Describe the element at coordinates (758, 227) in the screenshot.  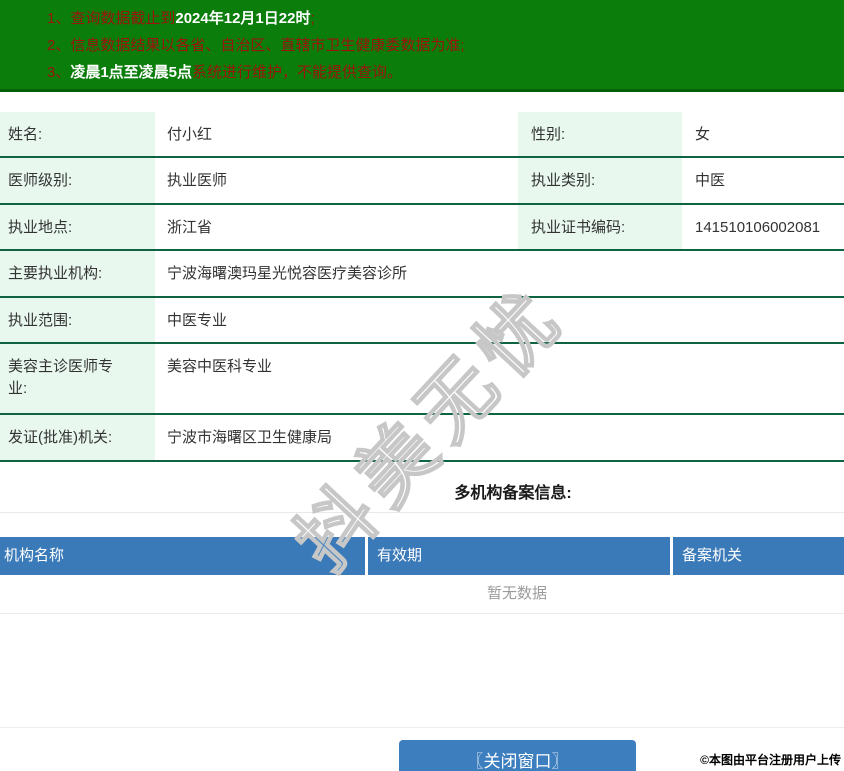
I see `field-value-license-number: 141510106002081` at that location.